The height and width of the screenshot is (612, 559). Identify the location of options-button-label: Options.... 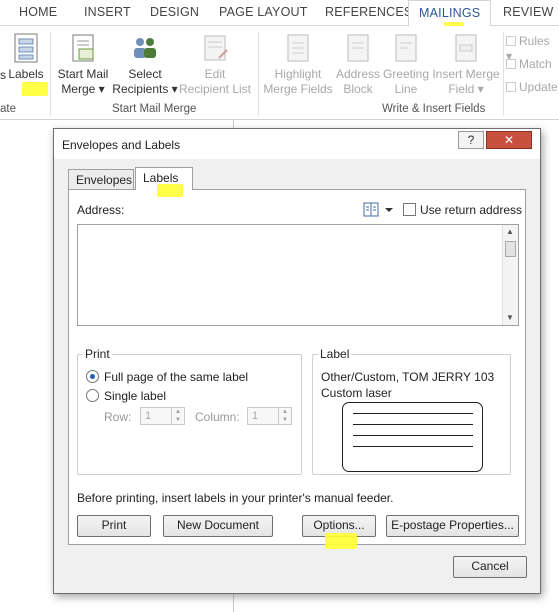
(339, 525).